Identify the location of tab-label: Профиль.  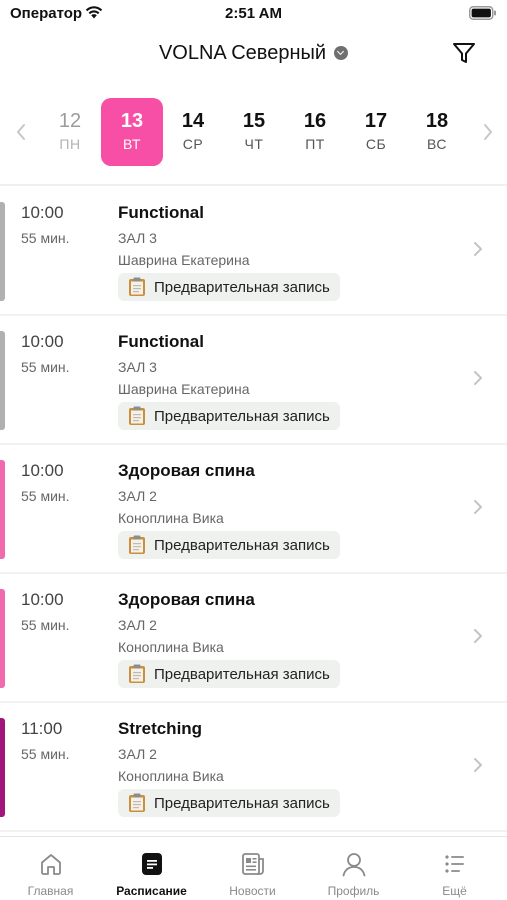
(353, 891).